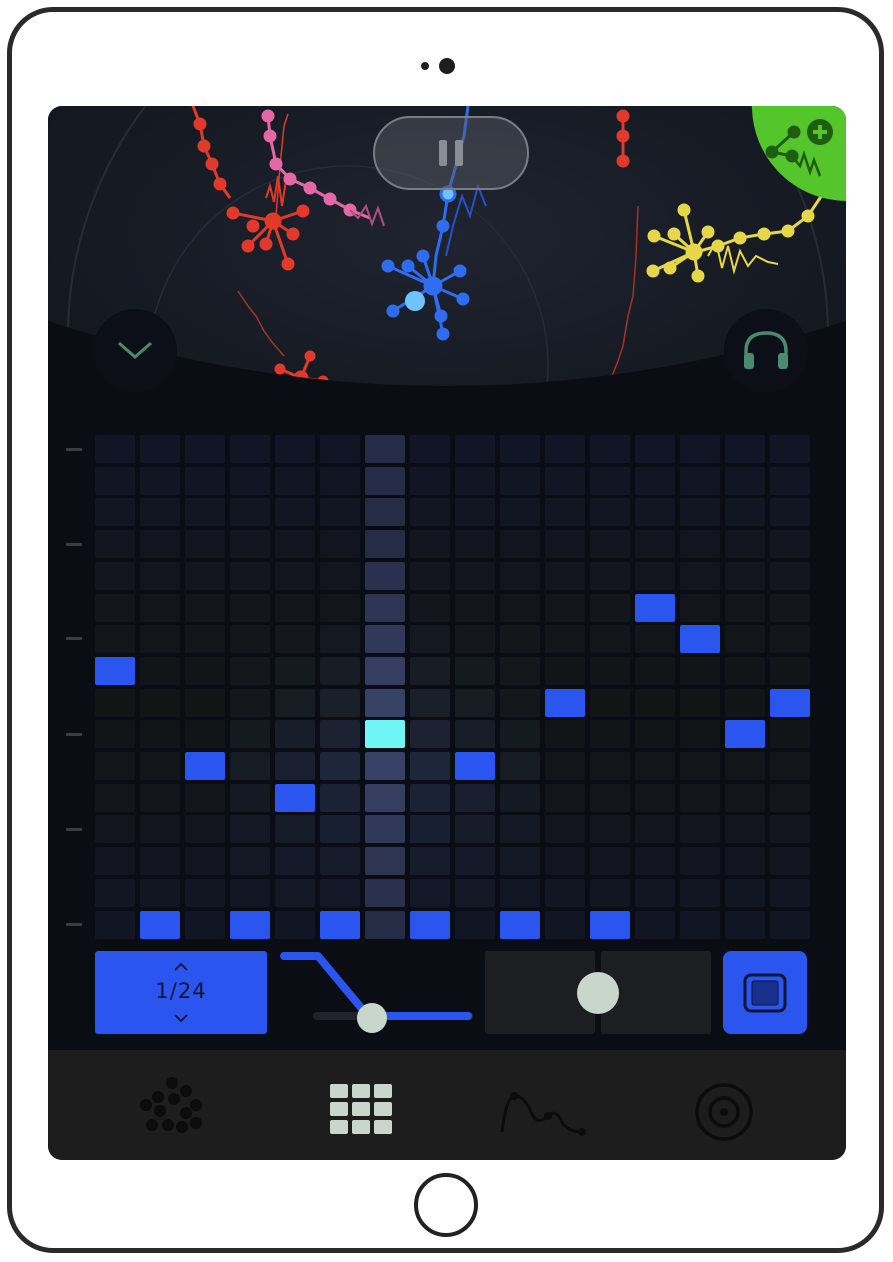 The image size is (893, 1262). What do you see at coordinates (766, 351) in the screenshot?
I see `monitor-button` at bounding box center [766, 351].